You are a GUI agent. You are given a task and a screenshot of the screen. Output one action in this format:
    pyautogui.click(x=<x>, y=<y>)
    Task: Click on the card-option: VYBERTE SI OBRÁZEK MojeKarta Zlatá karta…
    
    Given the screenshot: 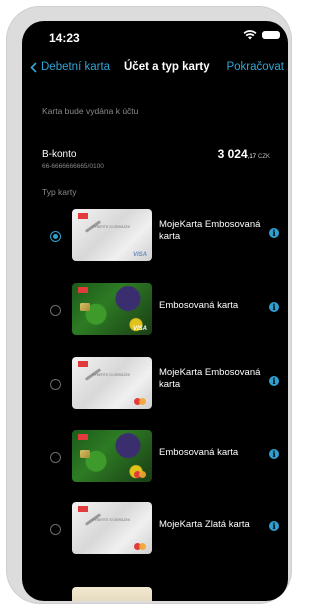 What is the action you would take?
    pyautogui.click(x=155, y=532)
    